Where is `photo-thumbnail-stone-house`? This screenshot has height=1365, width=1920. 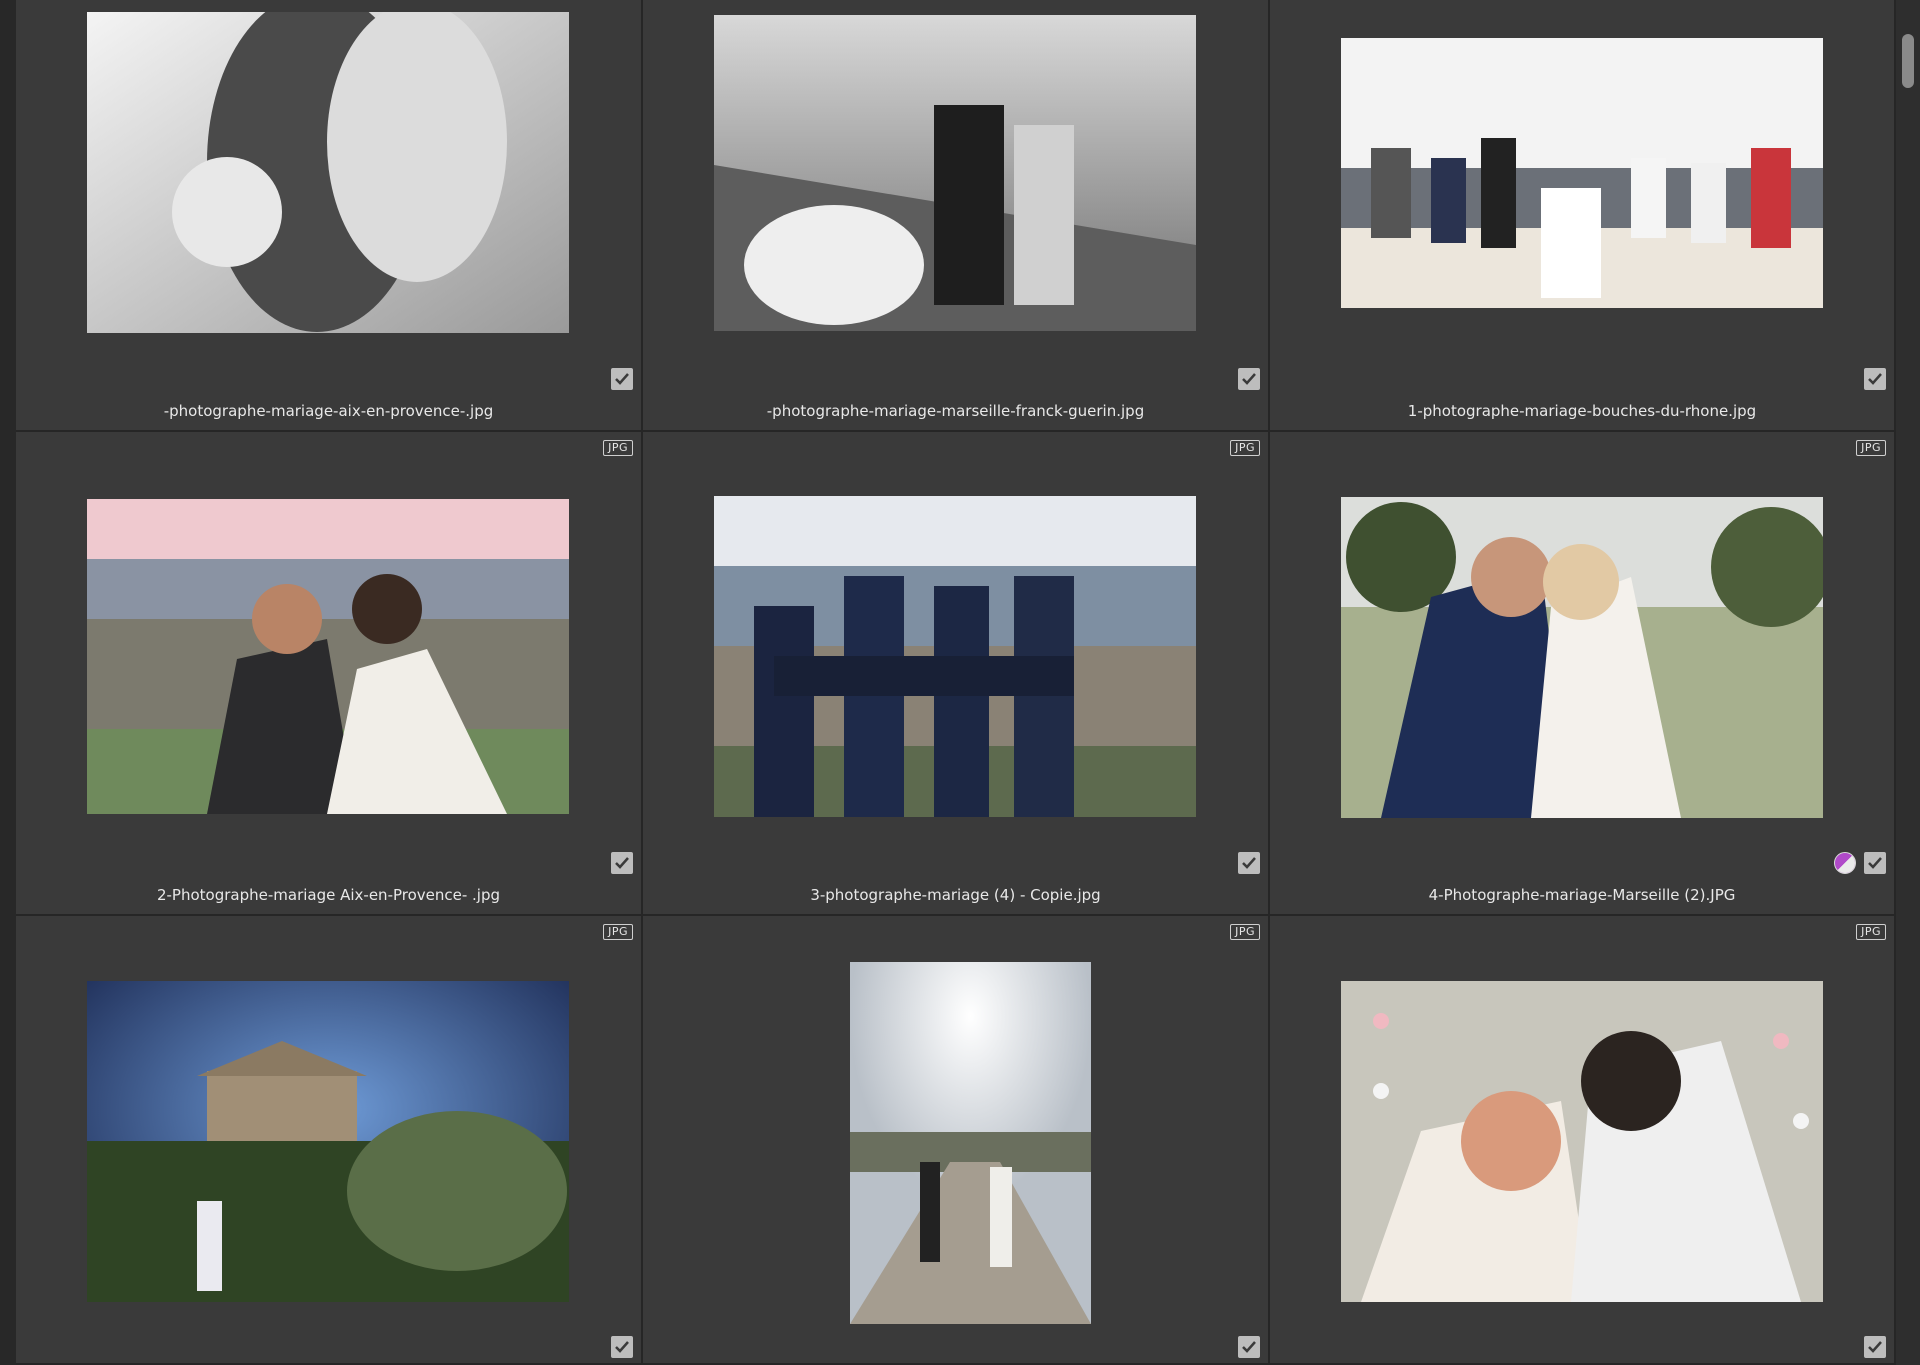 photo-thumbnail-stone-house is located at coordinates (328, 1141).